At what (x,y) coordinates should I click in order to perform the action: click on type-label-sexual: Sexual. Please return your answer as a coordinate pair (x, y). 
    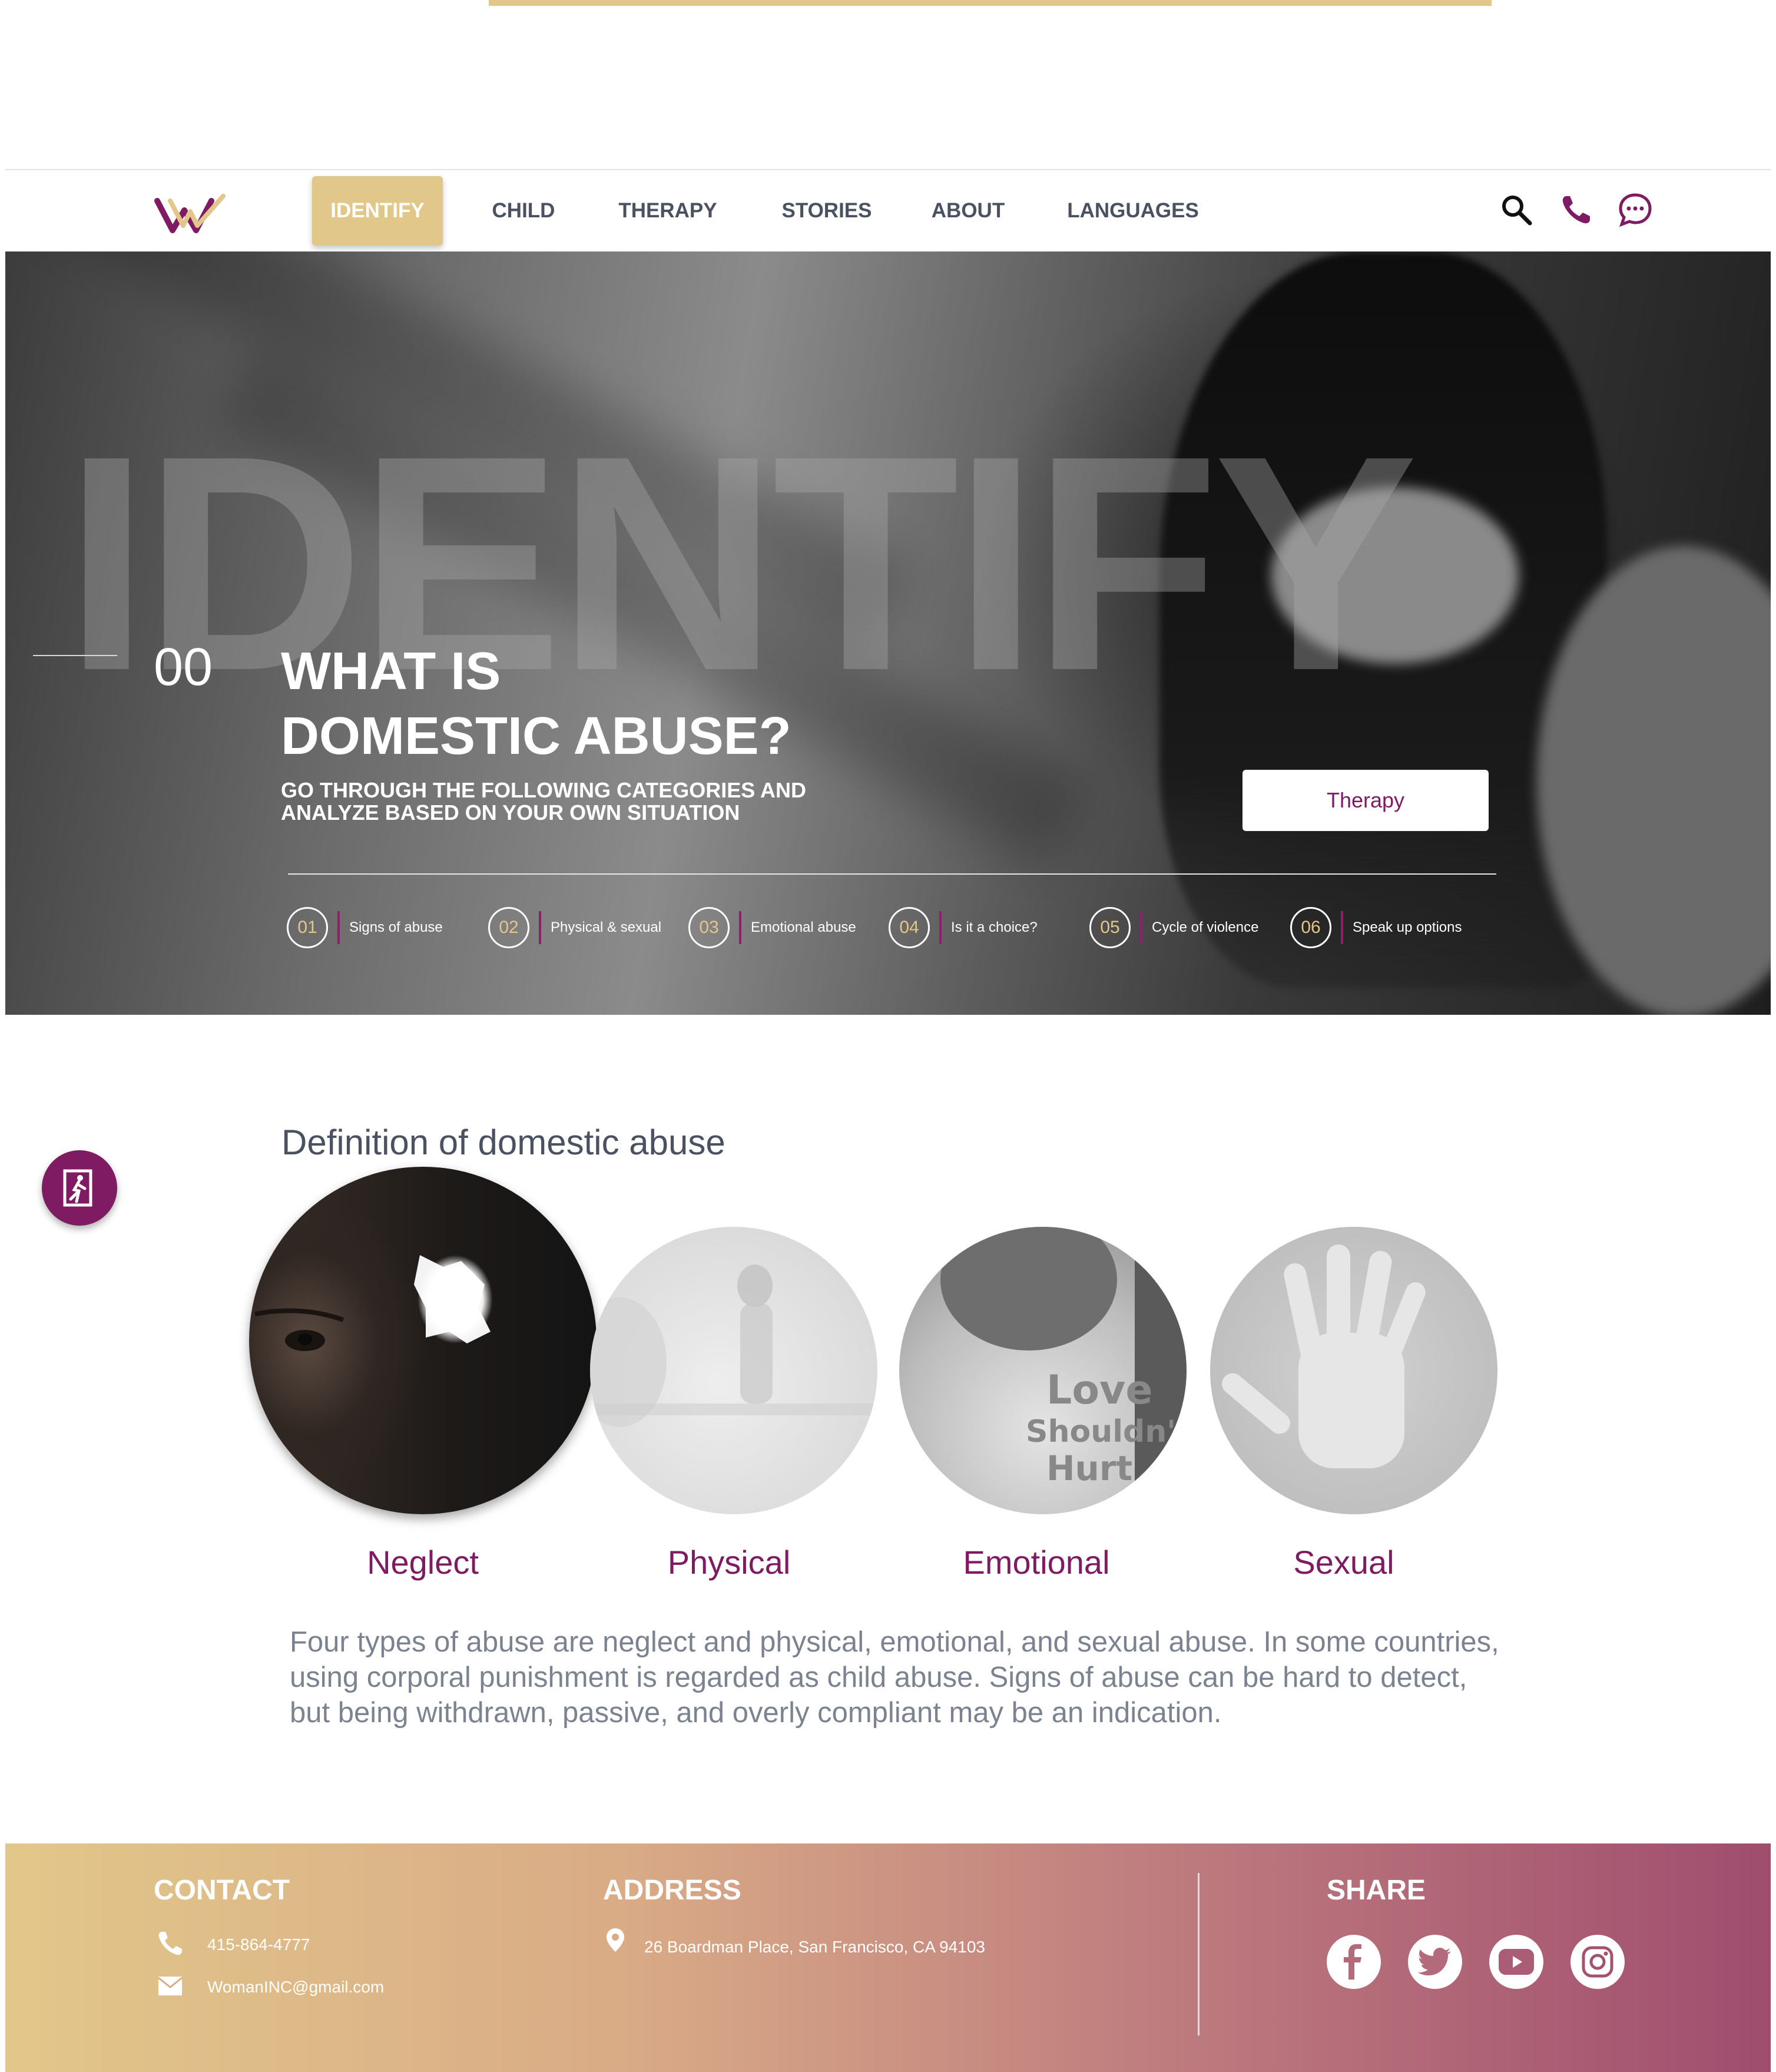
    Looking at the image, I should click on (1343, 1562).